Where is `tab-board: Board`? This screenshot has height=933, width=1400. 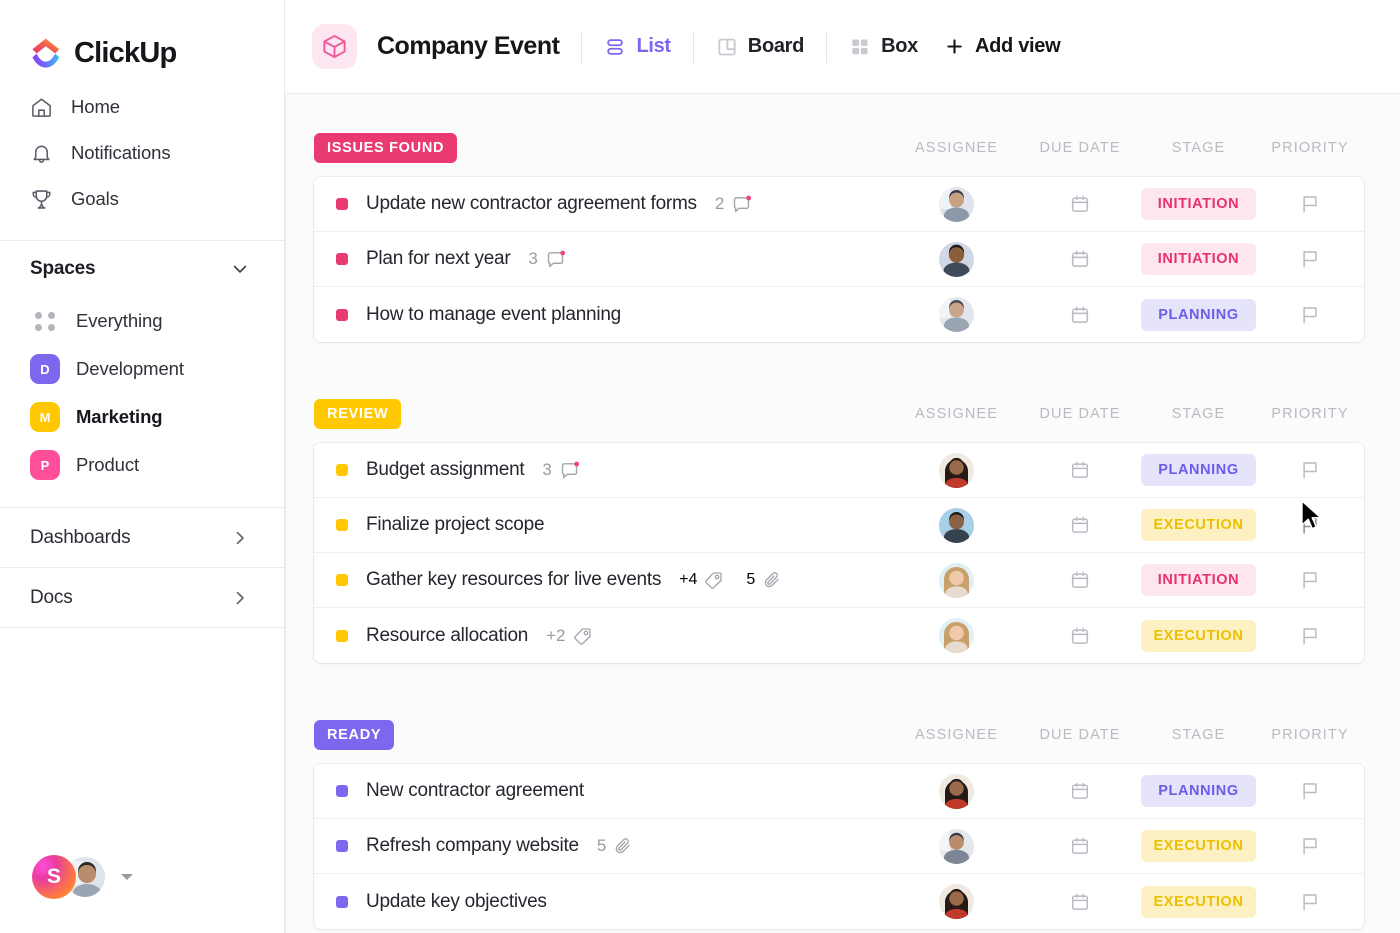 tab-board: Board is located at coordinates (760, 46).